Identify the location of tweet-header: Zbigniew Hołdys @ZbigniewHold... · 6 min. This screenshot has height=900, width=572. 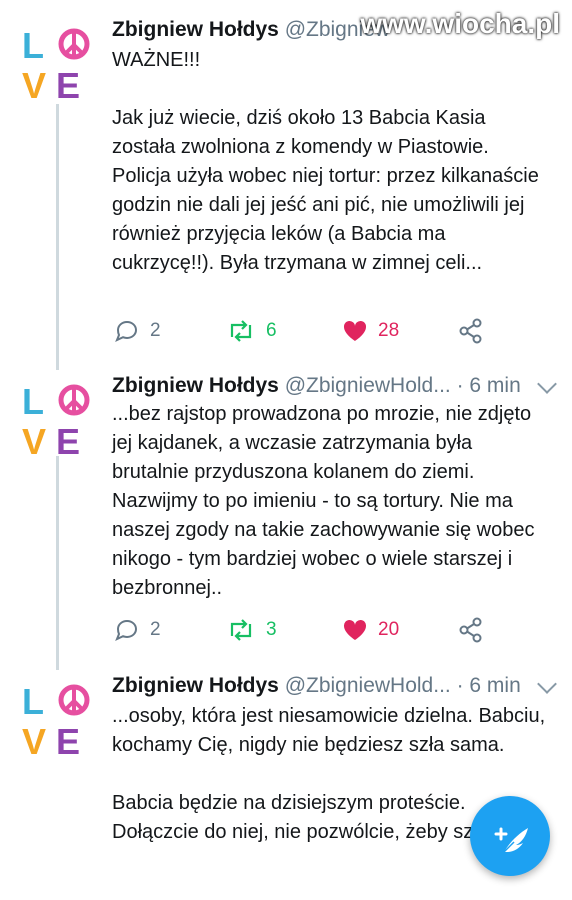
(317, 689).